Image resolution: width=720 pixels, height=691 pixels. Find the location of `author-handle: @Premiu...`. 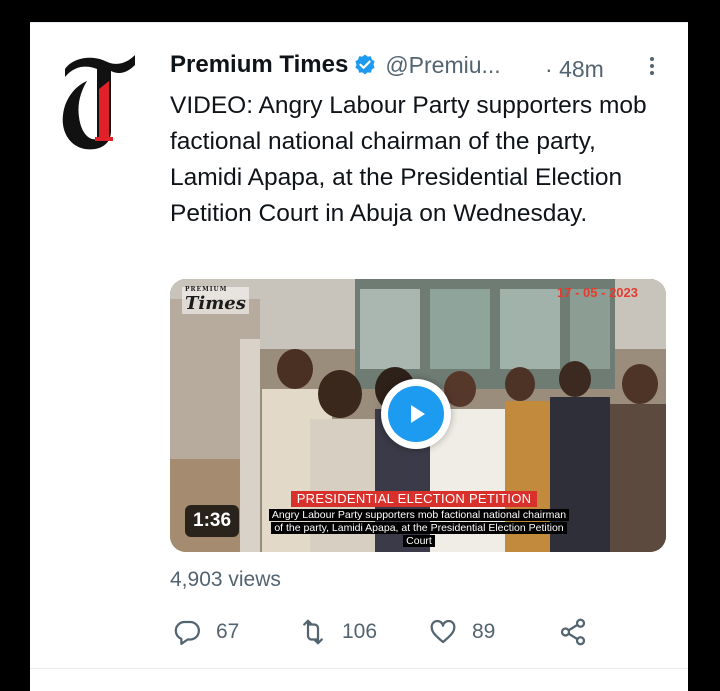

author-handle: @Premiu... is located at coordinates (442, 65).